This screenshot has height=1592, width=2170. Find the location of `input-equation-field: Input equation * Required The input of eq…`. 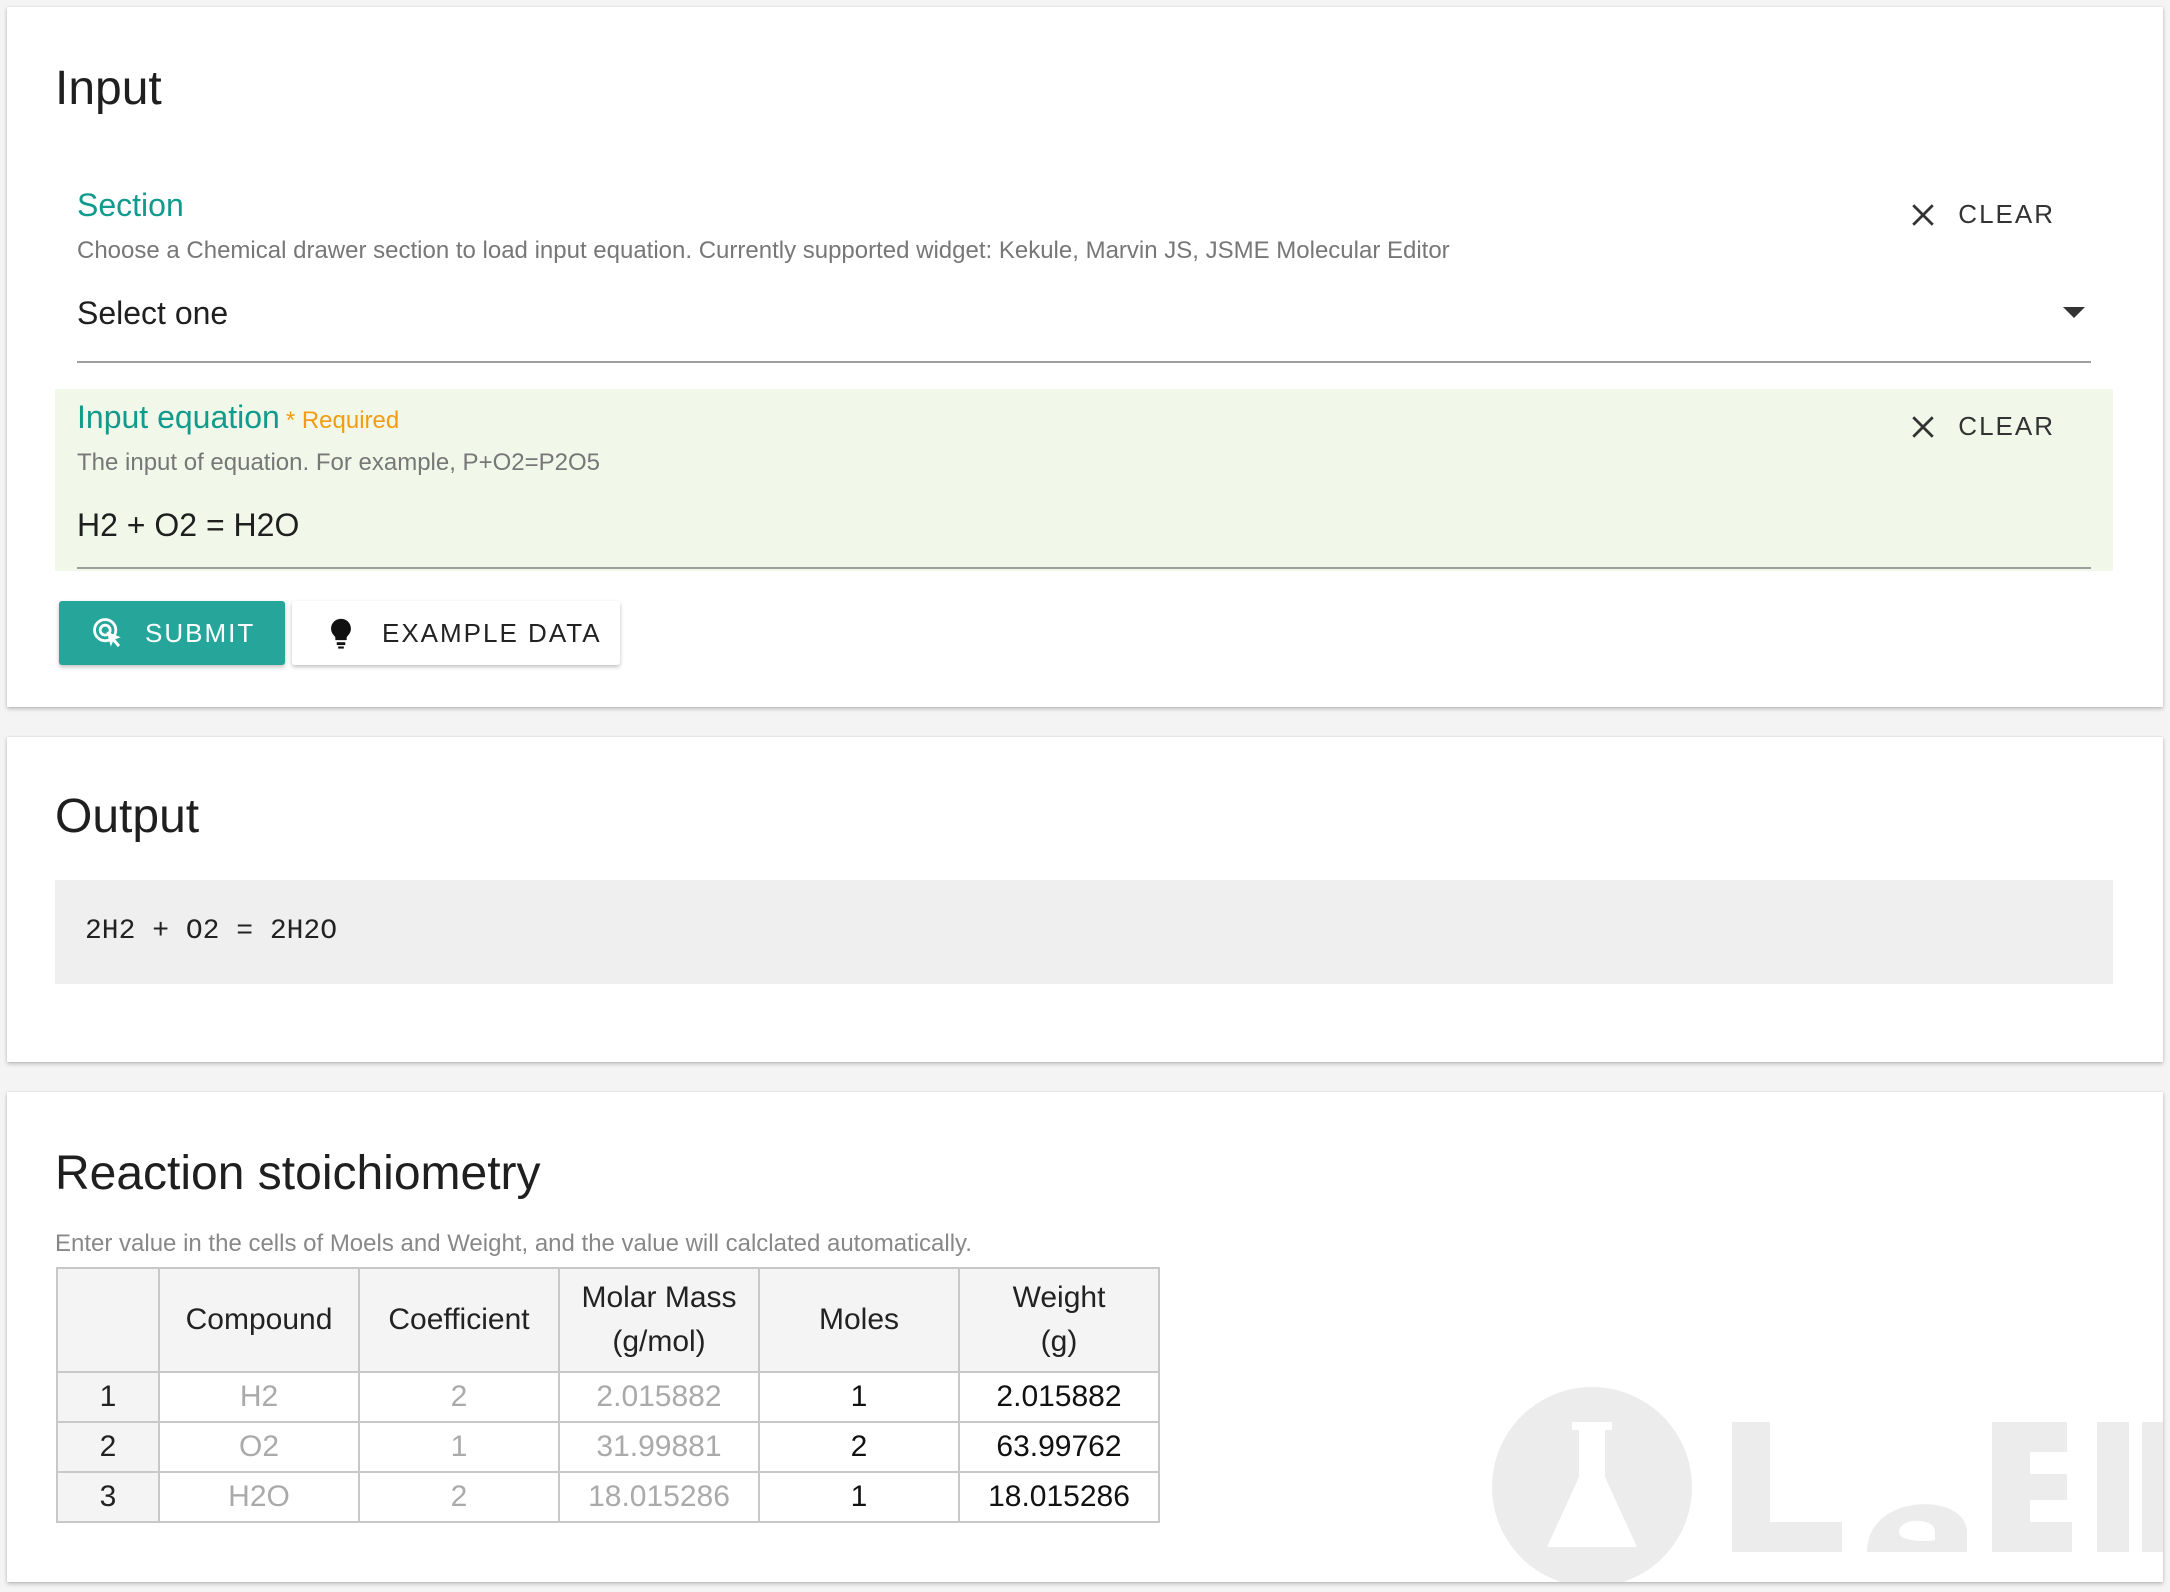

input-equation-field: Input equation * Required The input of eq… is located at coordinates (1084, 480).